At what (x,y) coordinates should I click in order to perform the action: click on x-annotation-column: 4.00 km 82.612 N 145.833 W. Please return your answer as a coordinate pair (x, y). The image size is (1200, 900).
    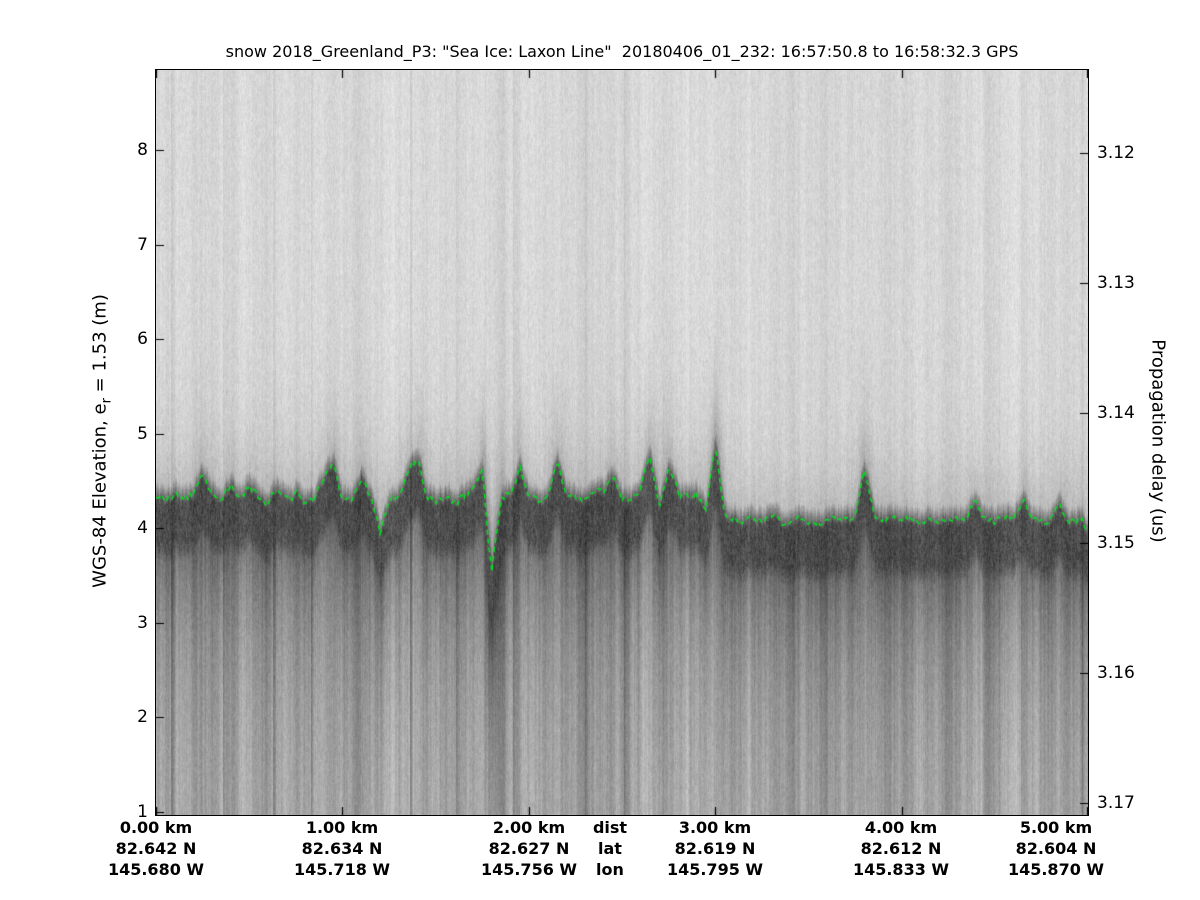
    Looking at the image, I should click on (901, 848).